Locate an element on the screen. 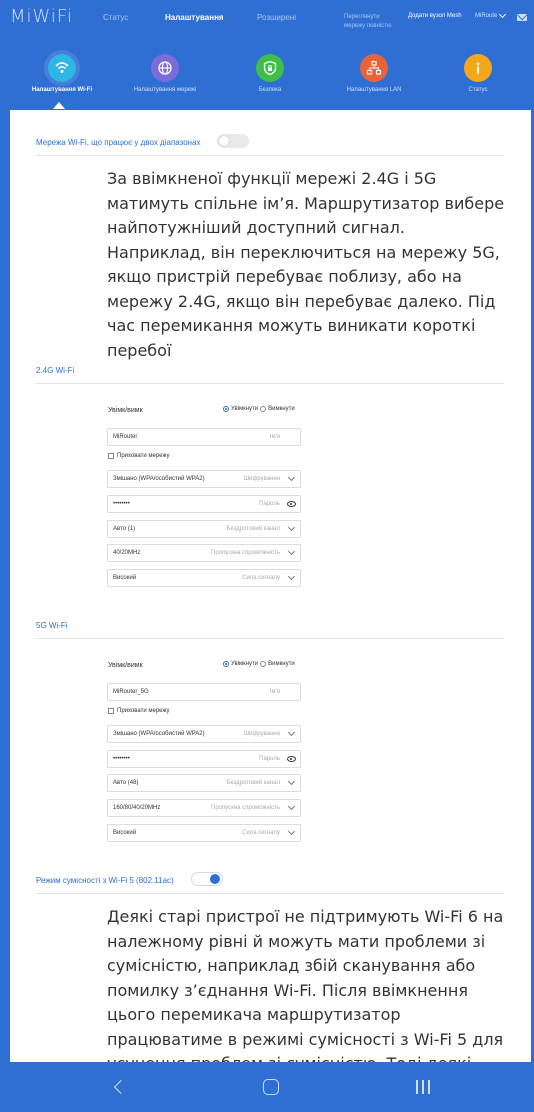 The image size is (534, 1112). shield-icon is located at coordinates (270, 68).